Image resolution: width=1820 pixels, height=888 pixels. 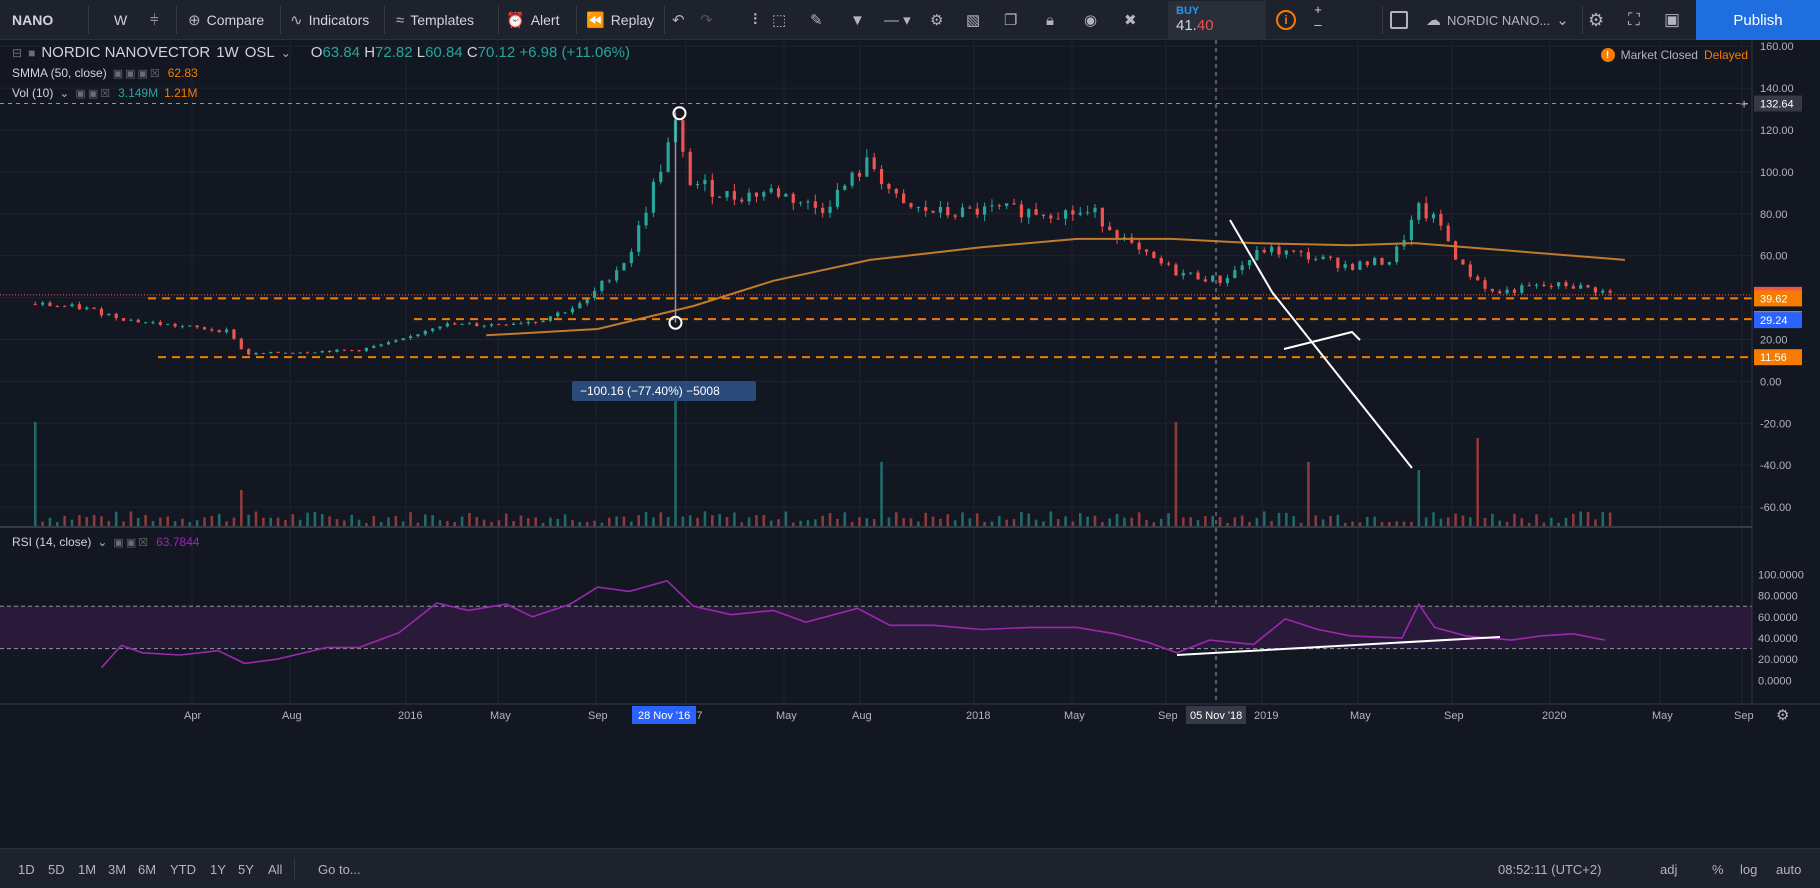 What do you see at coordinates (936, 20) in the screenshot?
I see `drawing-settings-button: ⚙` at bounding box center [936, 20].